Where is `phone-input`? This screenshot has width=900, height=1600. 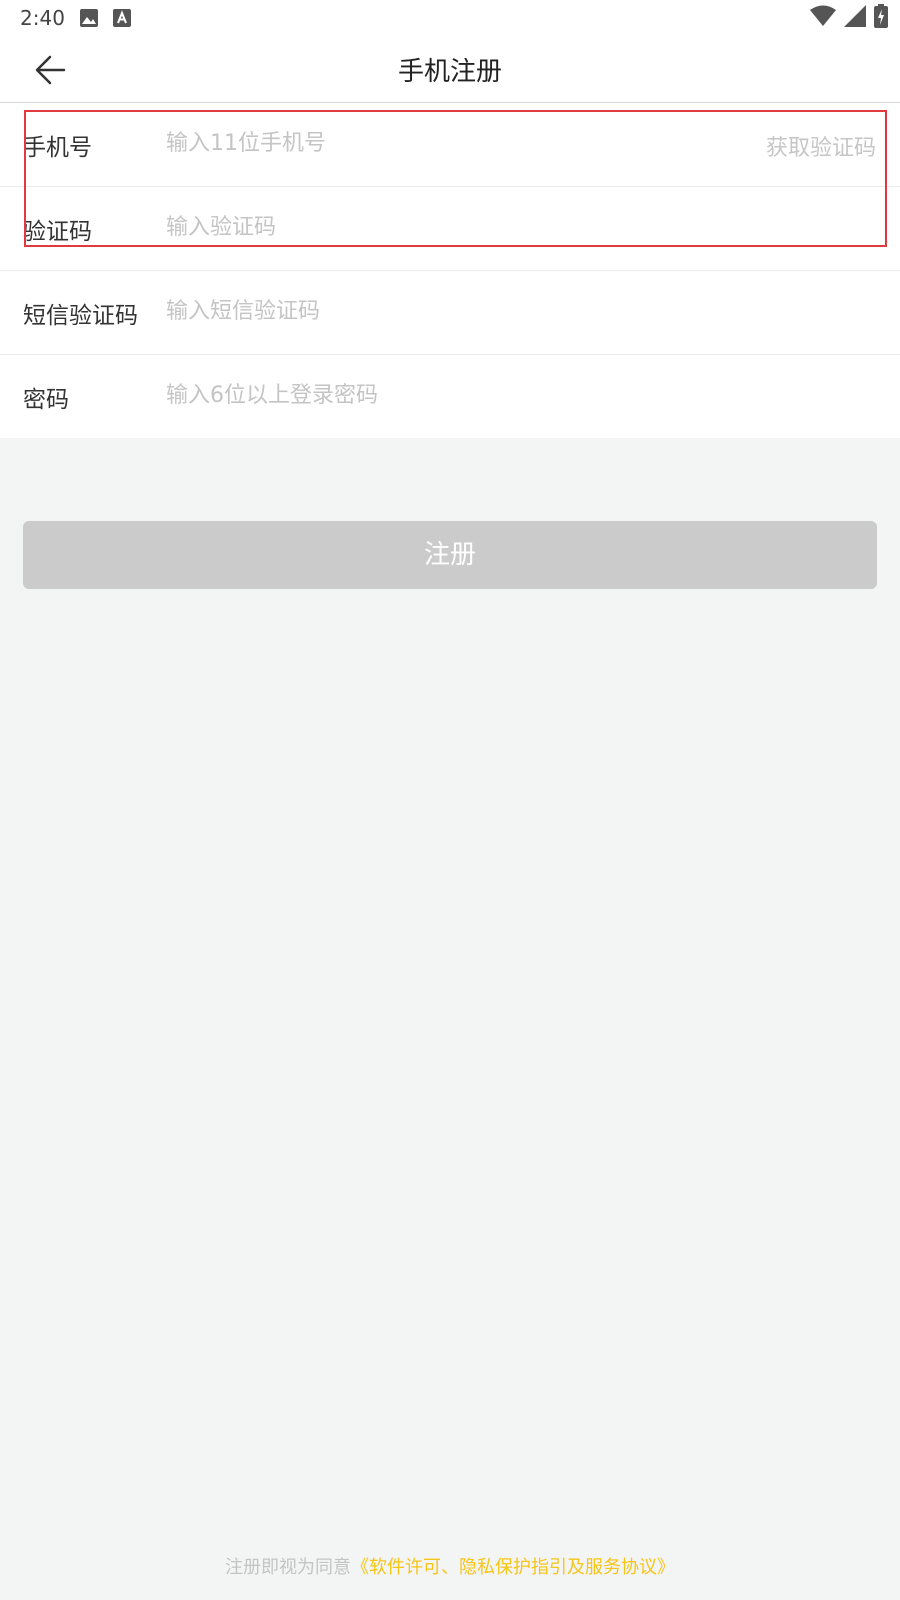 phone-input is located at coordinates (446, 143).